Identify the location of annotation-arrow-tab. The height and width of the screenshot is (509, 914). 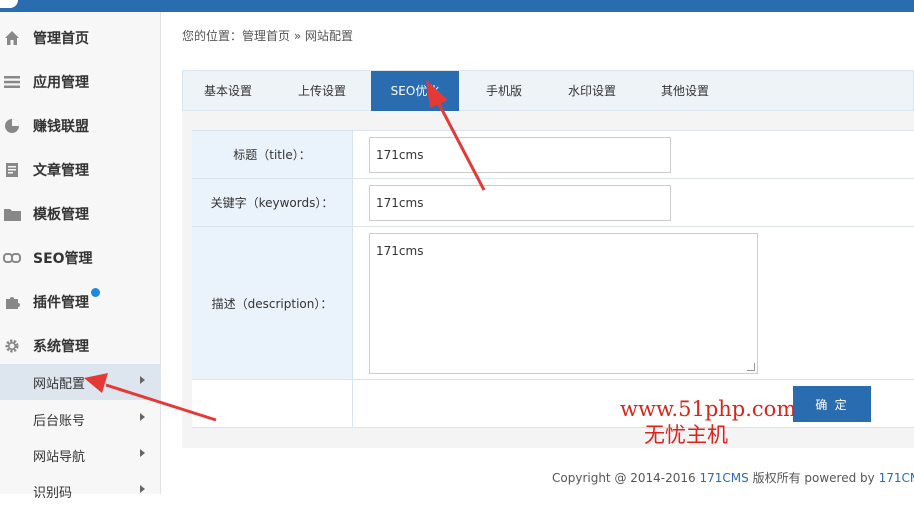
(456, 135).